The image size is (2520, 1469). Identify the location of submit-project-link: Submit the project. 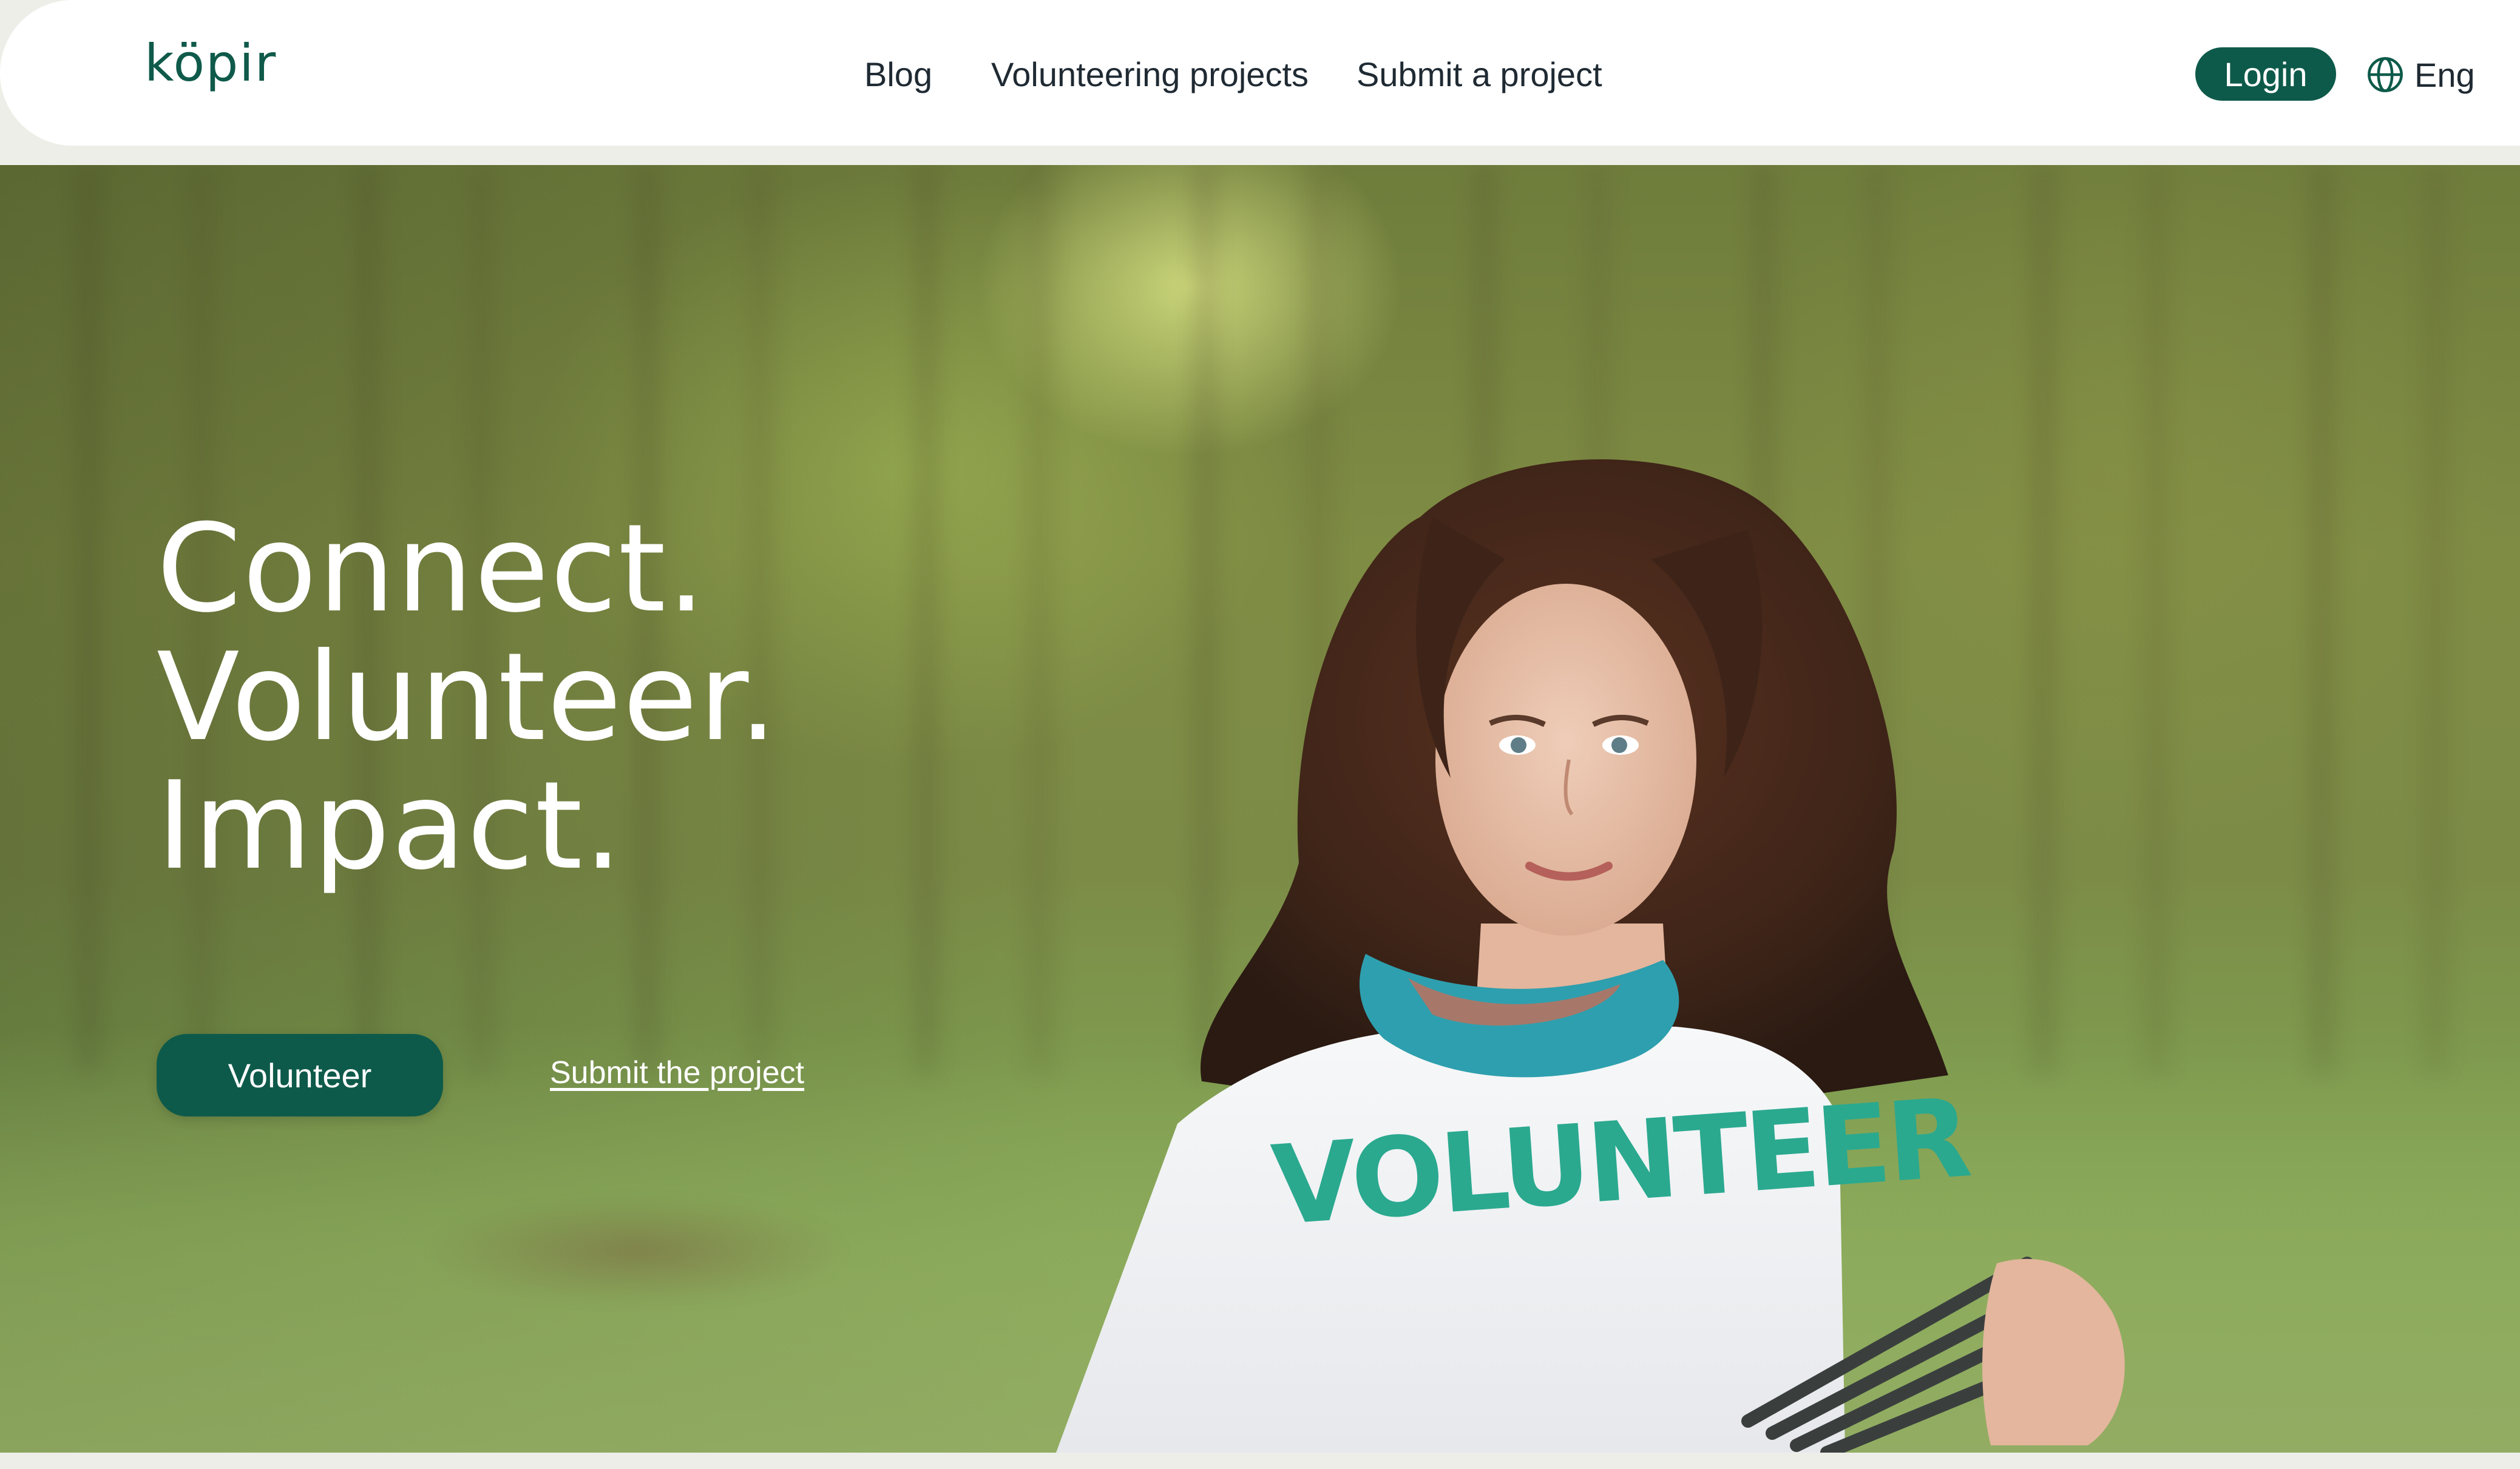
(677, 1073).